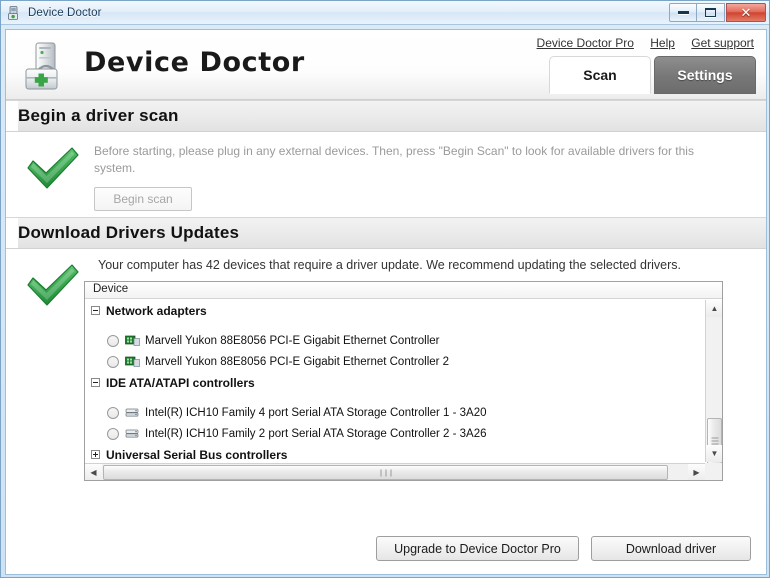 The image size is (770, 578). I want to click on device-group-network-adapters: Network adapters, so click(395, 310).